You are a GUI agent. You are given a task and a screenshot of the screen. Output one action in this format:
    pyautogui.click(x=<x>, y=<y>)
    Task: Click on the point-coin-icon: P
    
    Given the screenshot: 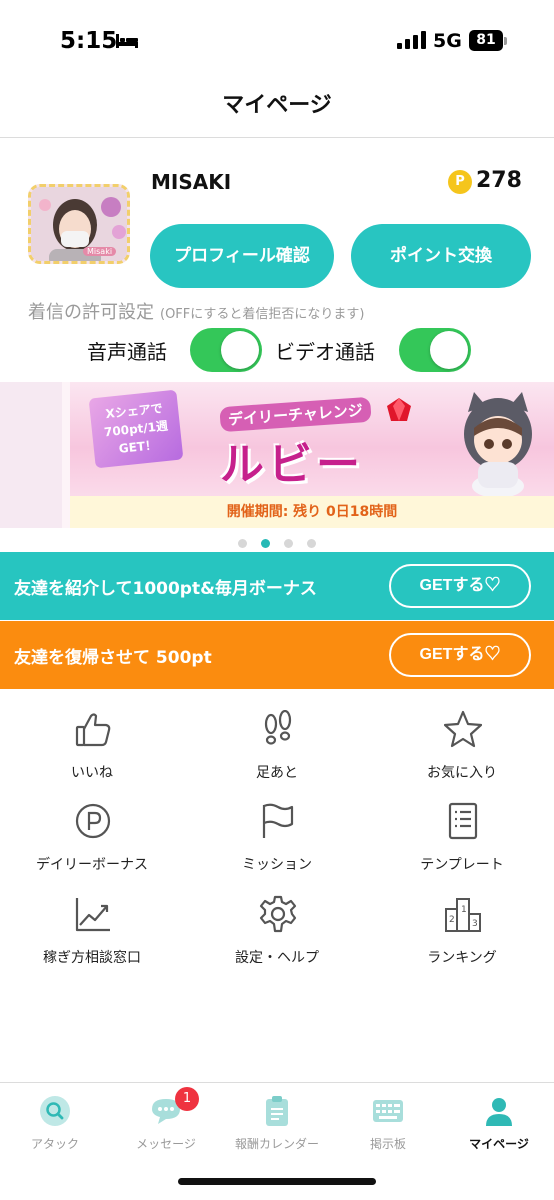 What is the action you would take?
    pyautogui.click(x=460, y=182)
    